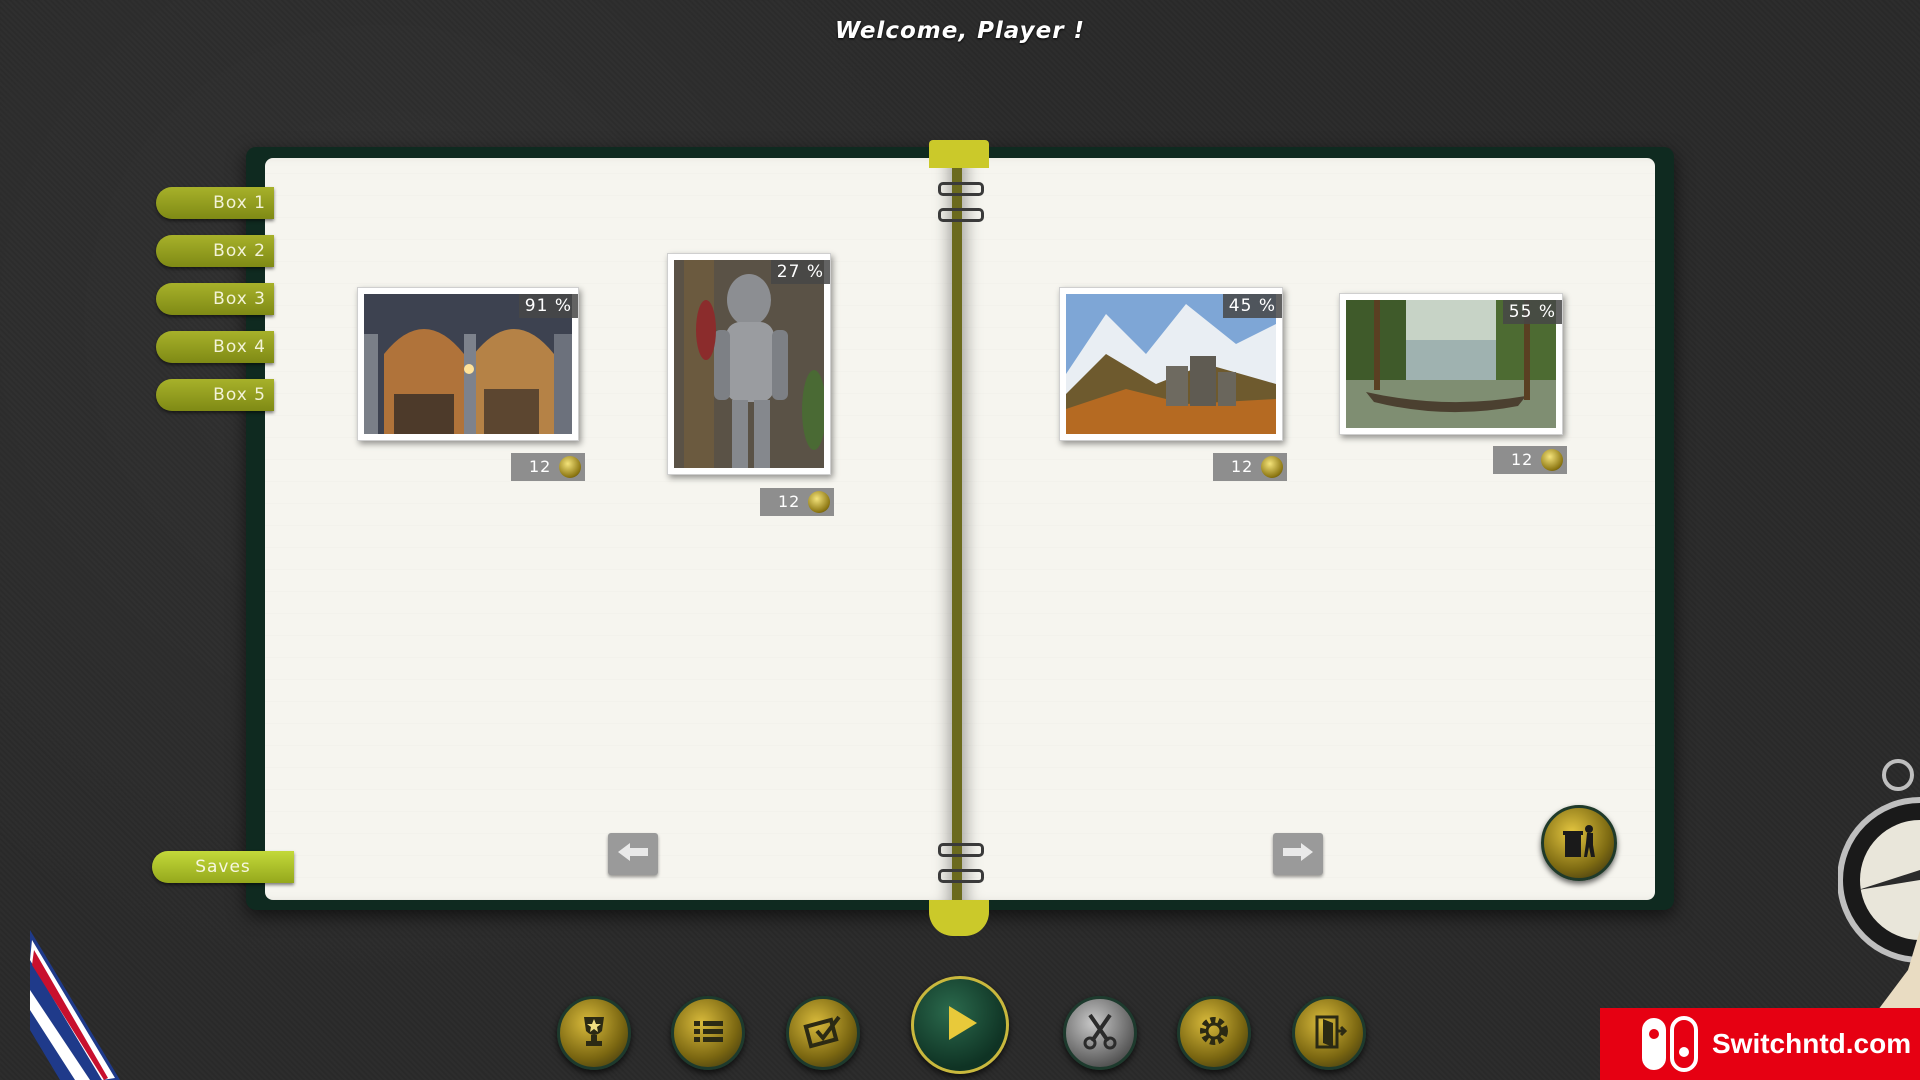 This screenshot has width=1920, height=1080. I want to click on next-page-button, so click(1298, 854).